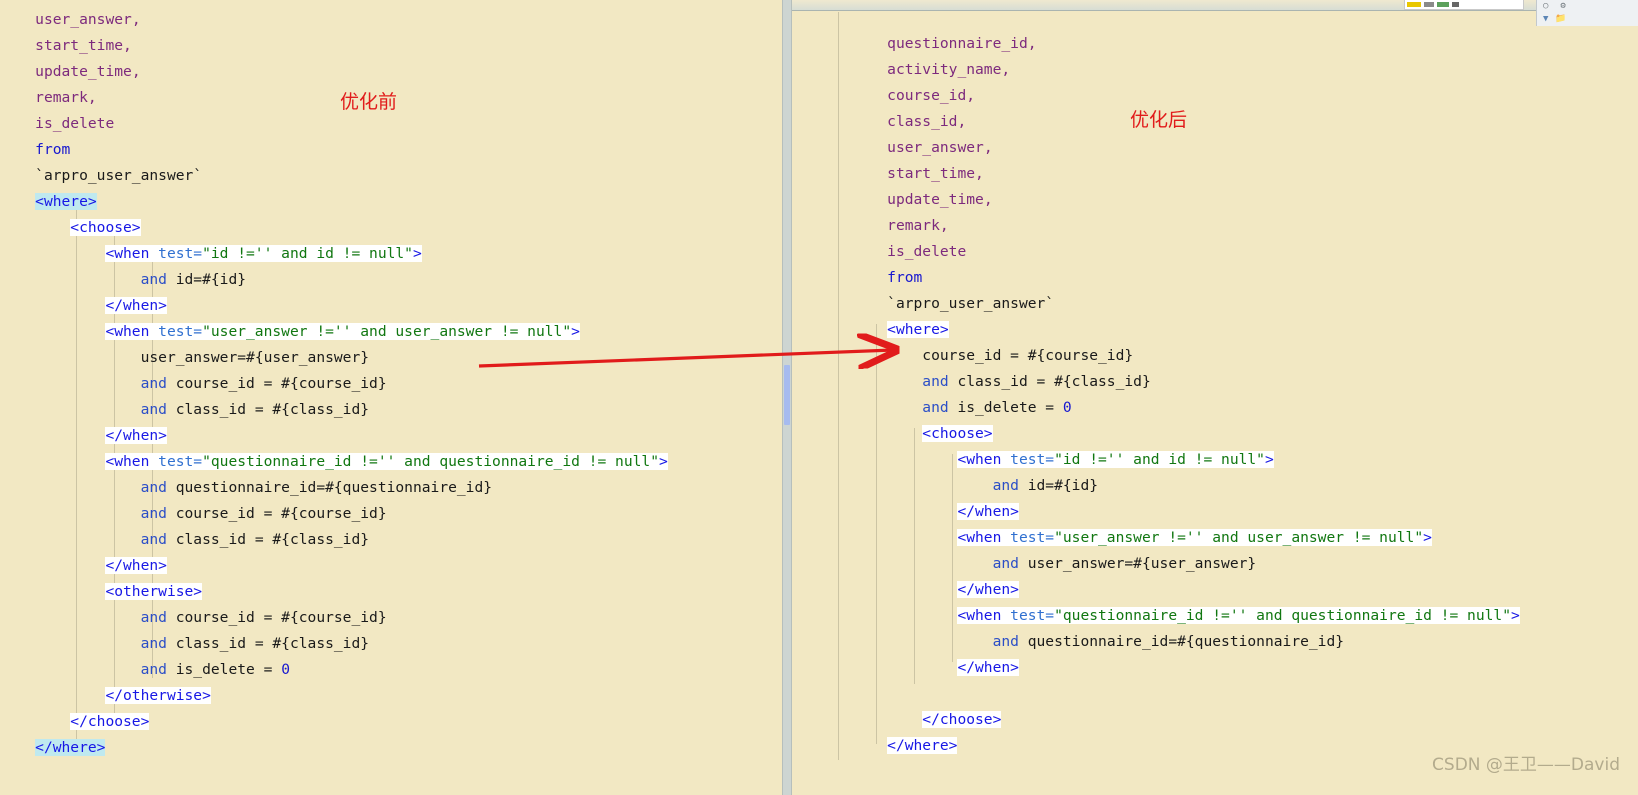  Describe the element at coordinates (1028, 355) in the screenshot. I see `code-token-plain: course_id = #{course_id}` at that location.